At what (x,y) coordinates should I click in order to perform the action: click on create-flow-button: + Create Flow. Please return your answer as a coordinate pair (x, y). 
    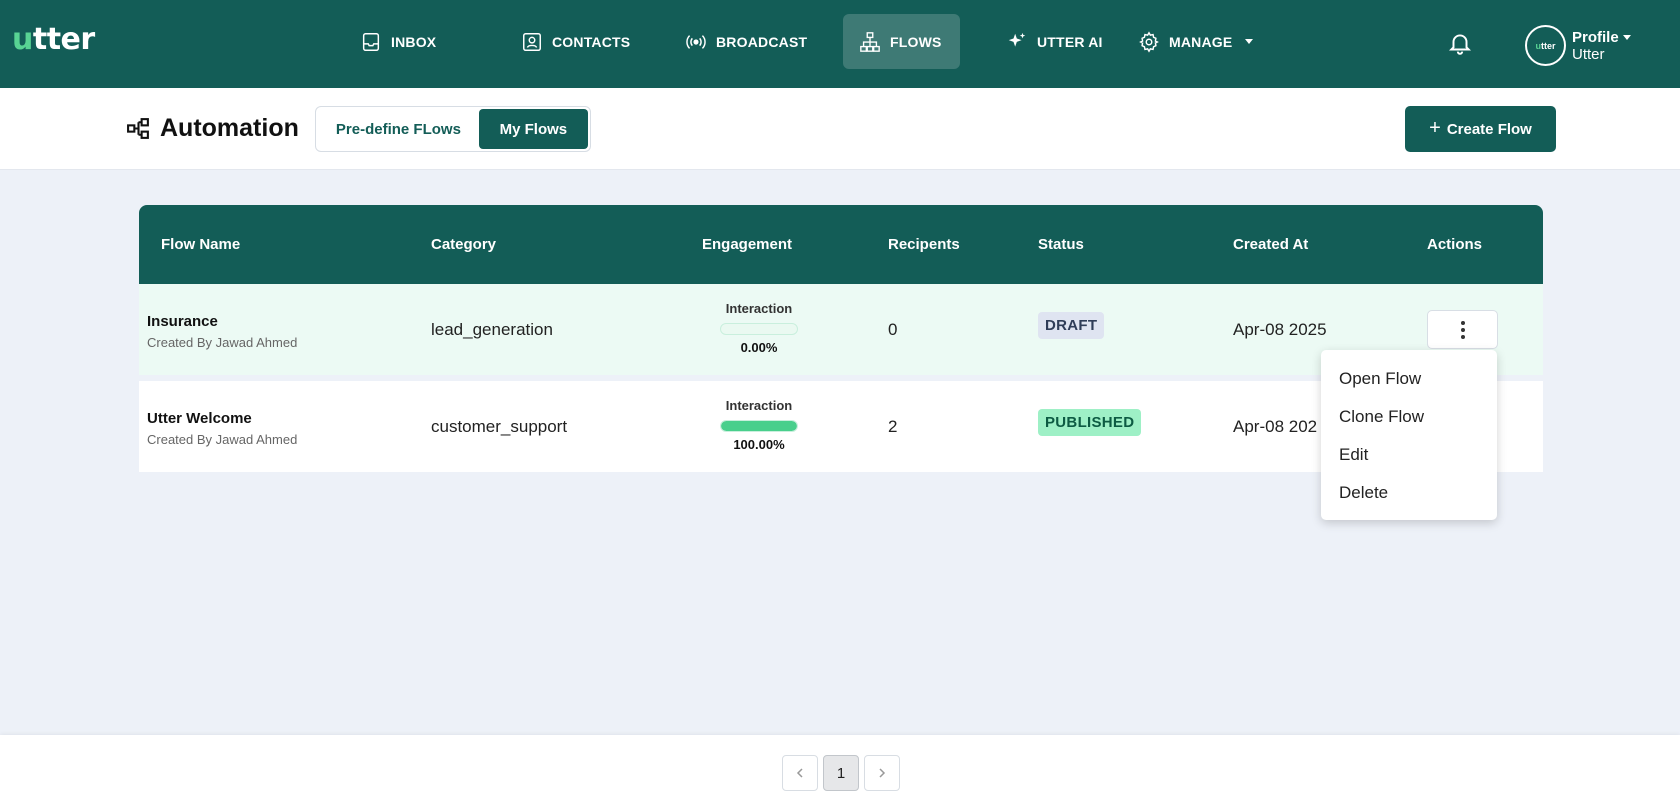
    Looking at the image, I should click on (1480, 129).